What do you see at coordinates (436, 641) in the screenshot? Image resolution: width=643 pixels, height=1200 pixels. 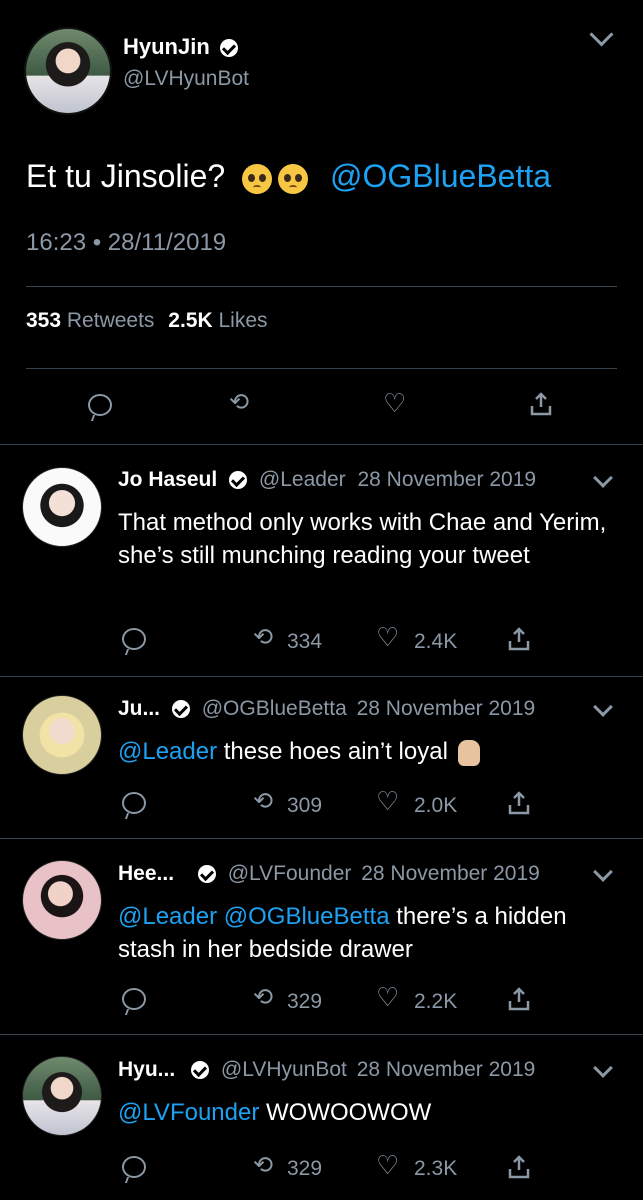 I see `like-count: 2.4K` at bounding box center [436, 641].